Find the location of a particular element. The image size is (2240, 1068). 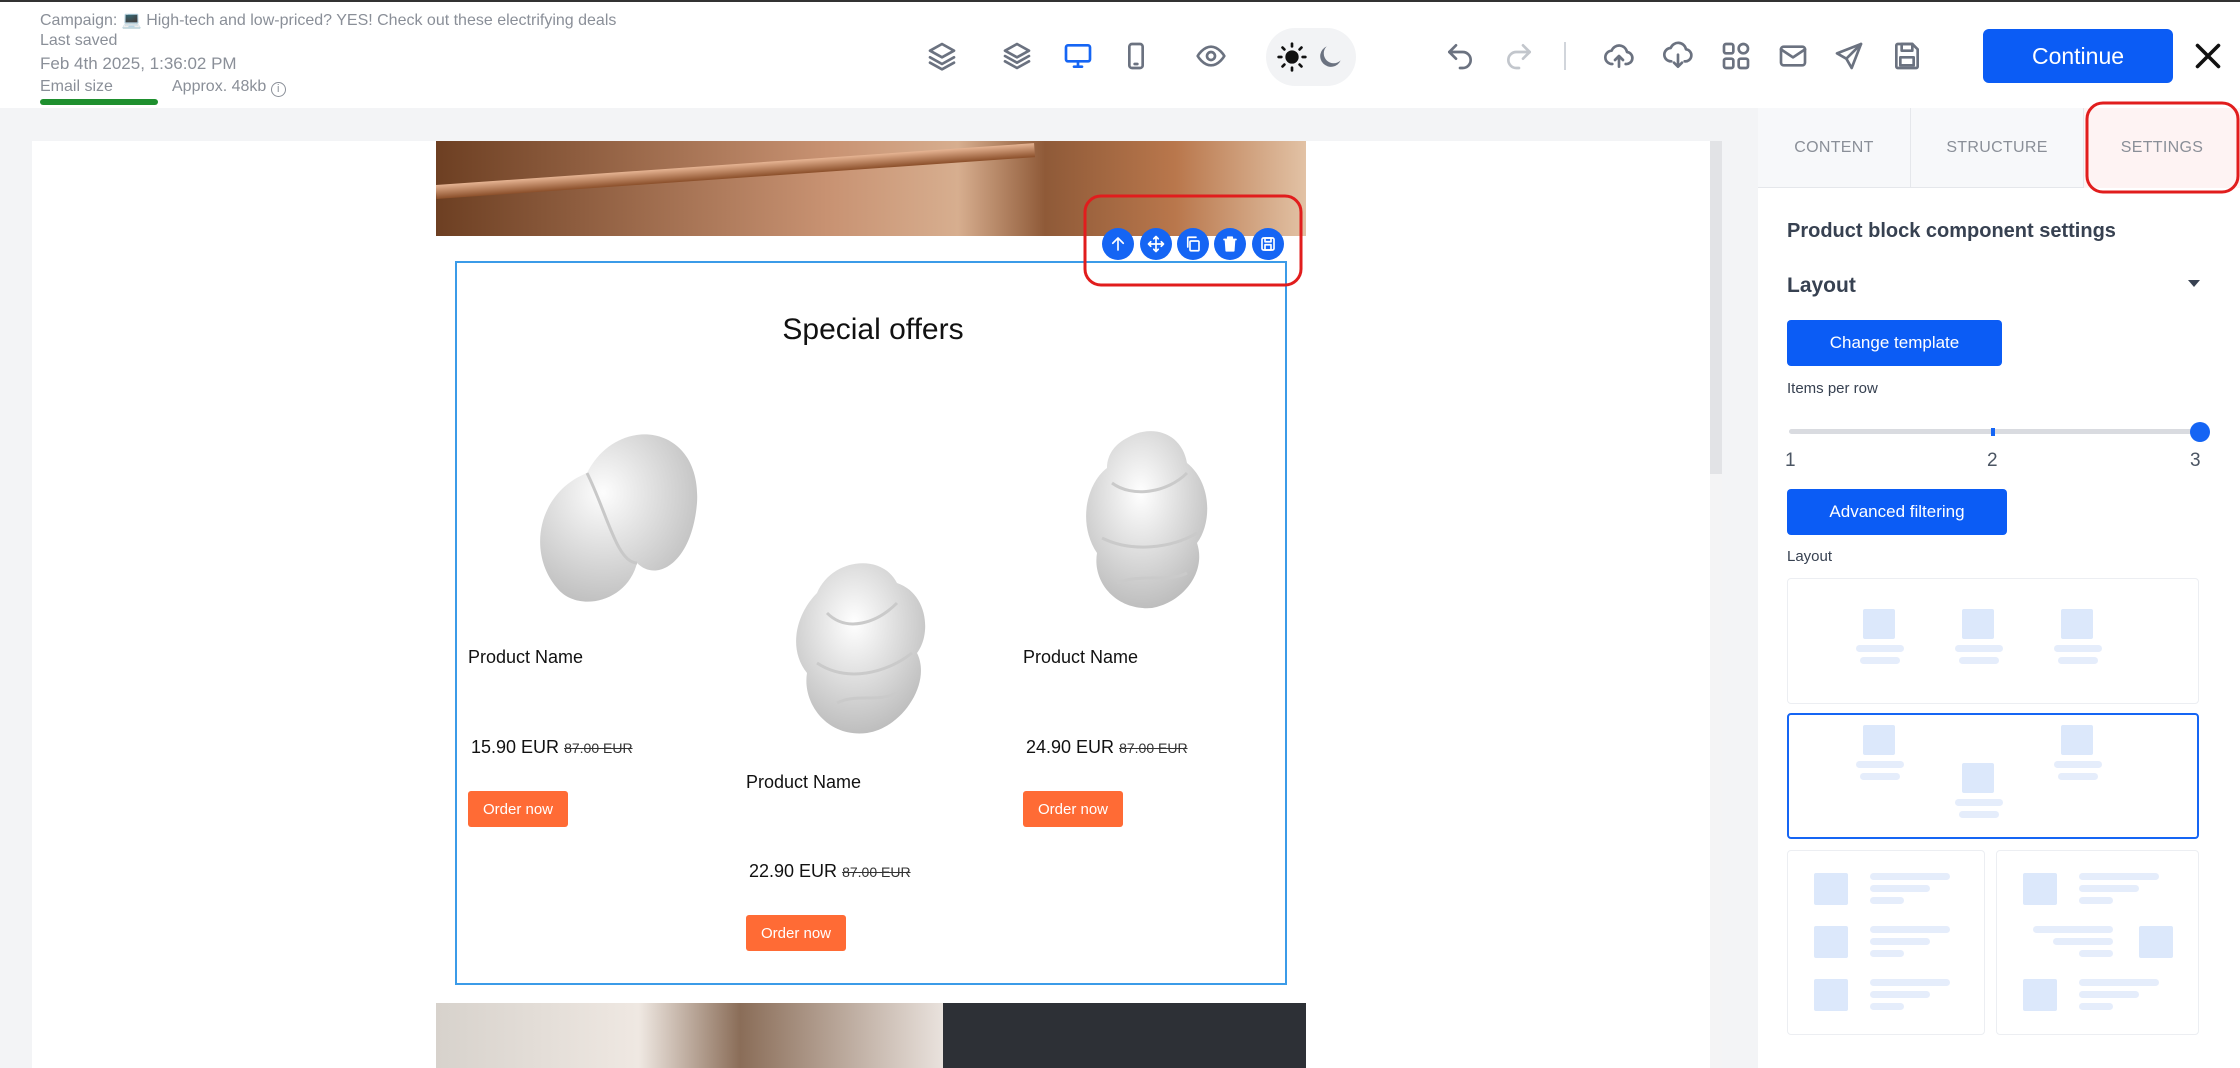

duplicate-icon is located at coordinates (1193, 244).